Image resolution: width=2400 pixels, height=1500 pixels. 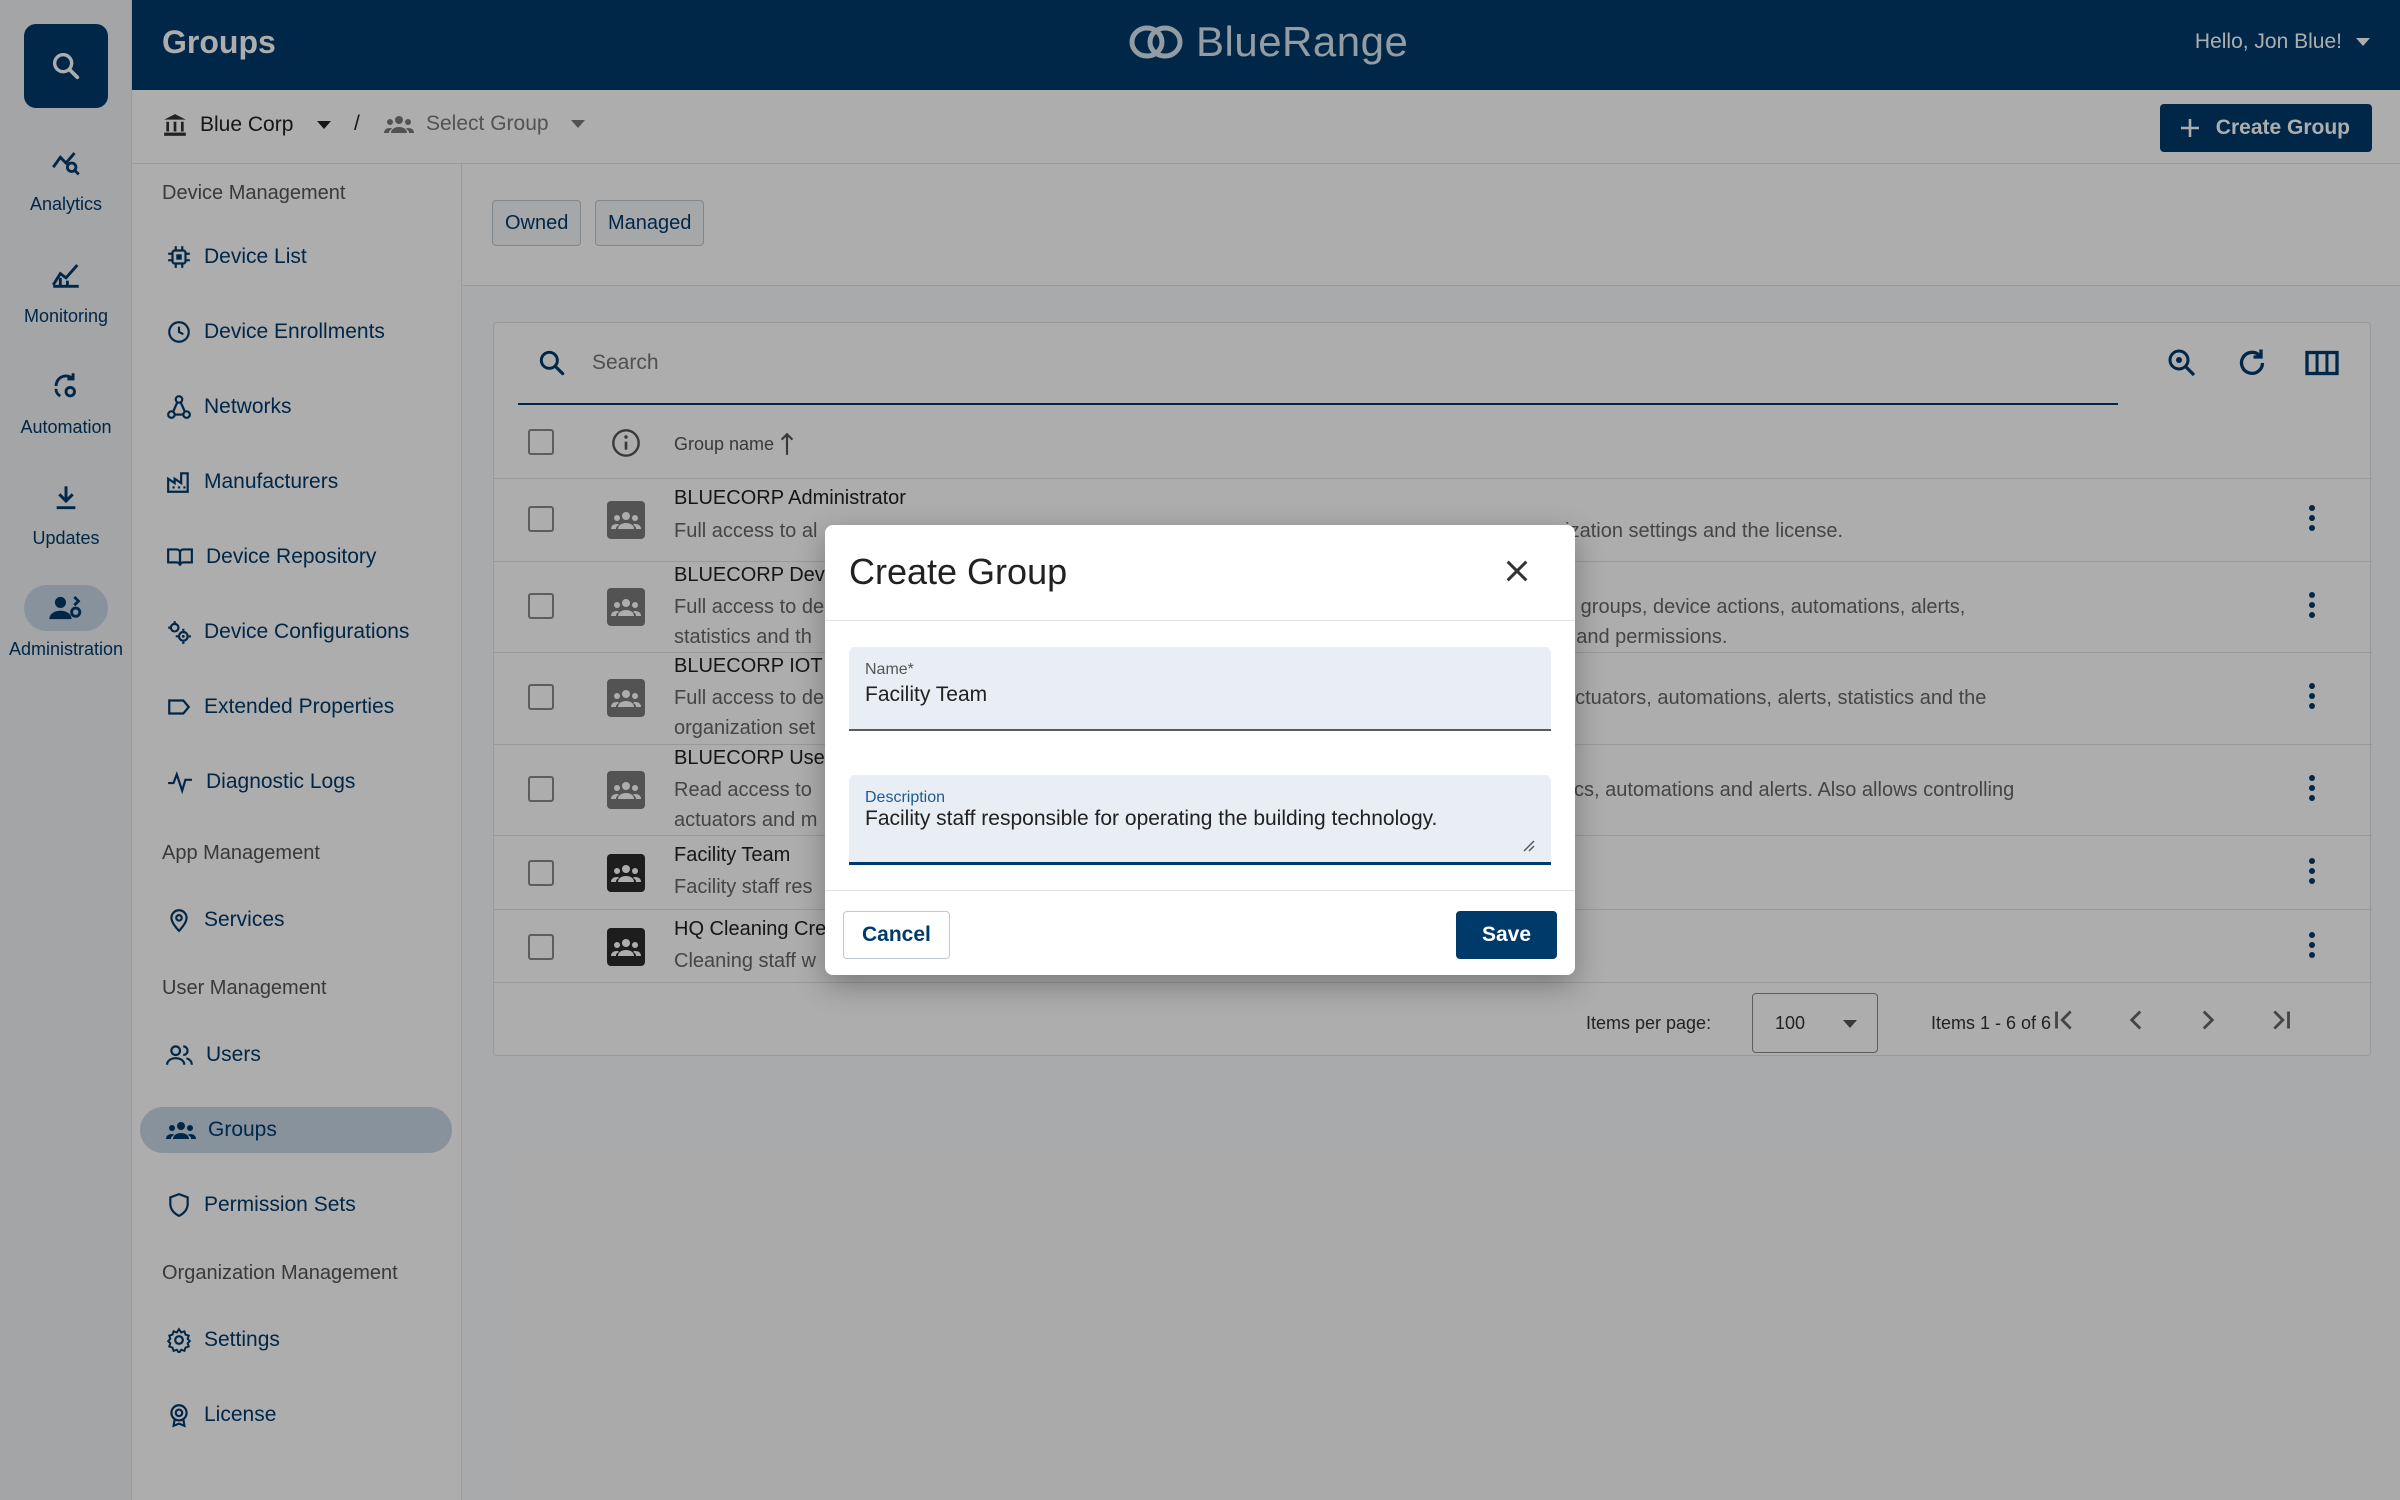 I want to click on name-field: Name* Facility Team, so click(x=1200, y=689).